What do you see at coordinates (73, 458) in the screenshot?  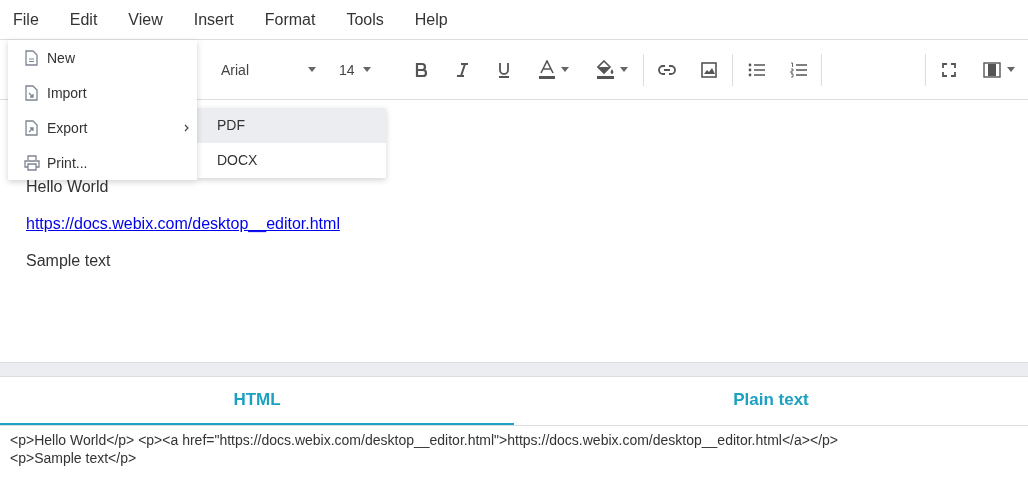 I see `code-line: <p>Sample text</p>` at bounding box center [73, 458].